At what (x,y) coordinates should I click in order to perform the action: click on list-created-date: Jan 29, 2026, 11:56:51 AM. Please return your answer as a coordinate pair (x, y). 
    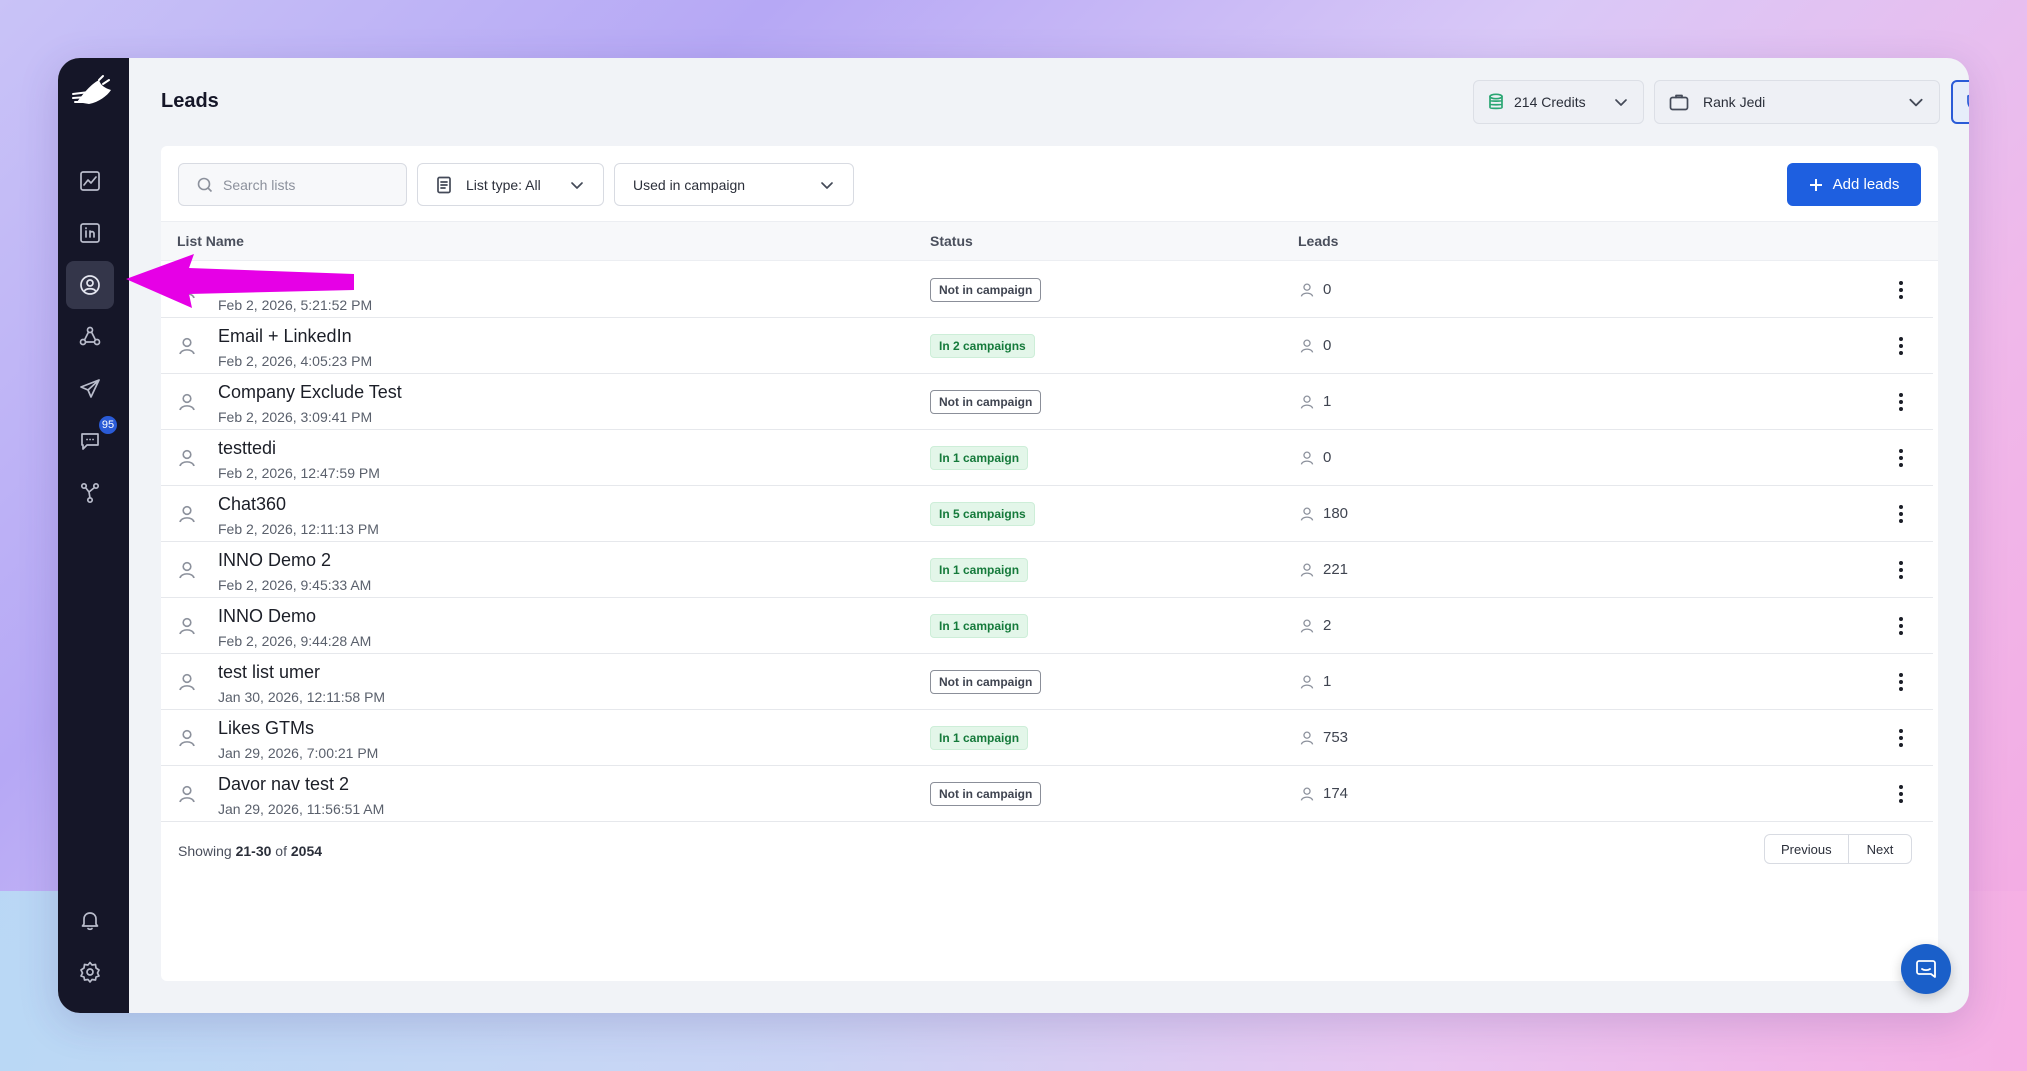
    Looking at the image, I should click on (301, 809).